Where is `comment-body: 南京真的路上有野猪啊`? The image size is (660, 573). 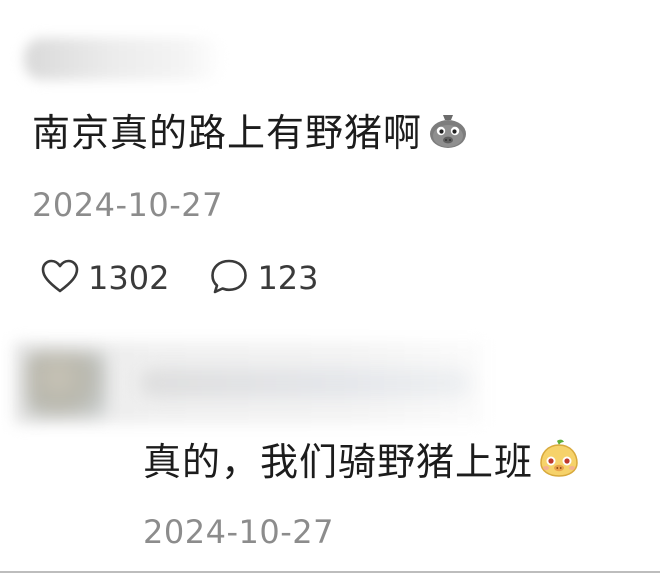
comment-body: 南京真的路上有野猪啊 is located at coordinates (251, 129).